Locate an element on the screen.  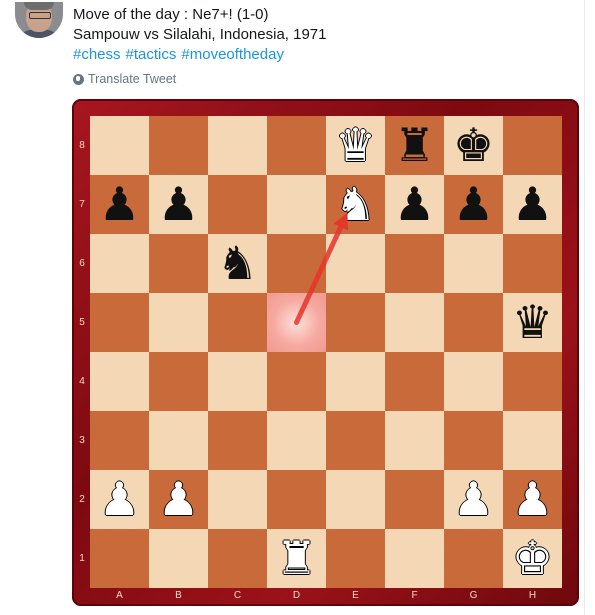
square-g4 is located at coordinates (473, 381).